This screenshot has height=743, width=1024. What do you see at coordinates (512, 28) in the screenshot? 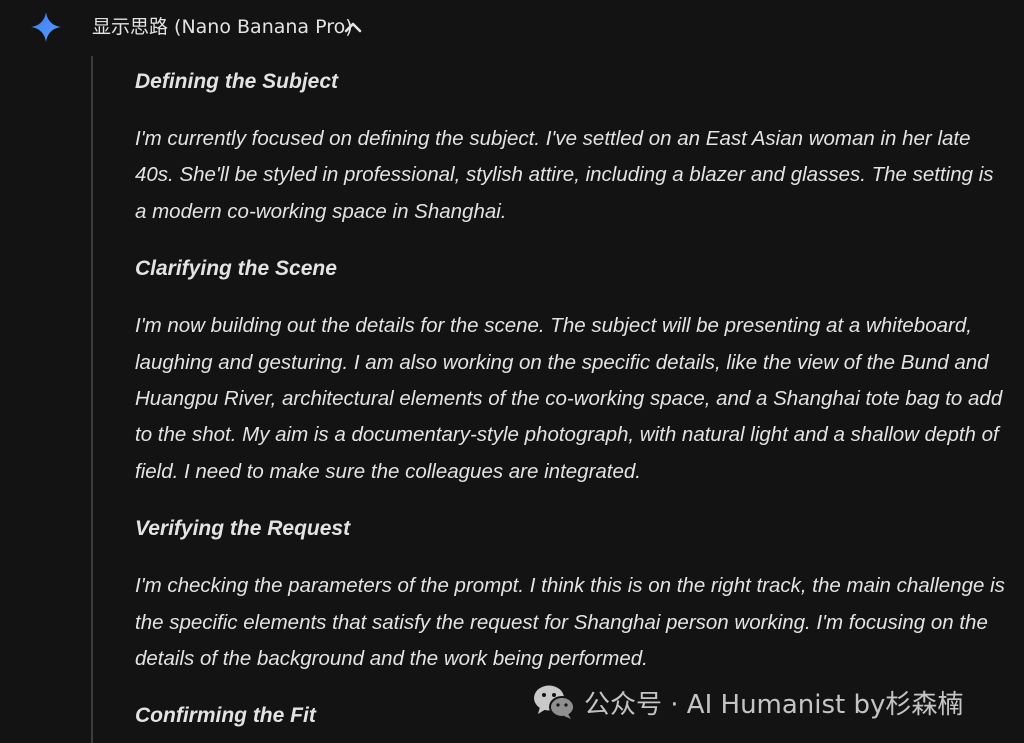
I see `thoughts-header: 显示思路 (Nano Banana Pro)` at bounding box center [512, 28].